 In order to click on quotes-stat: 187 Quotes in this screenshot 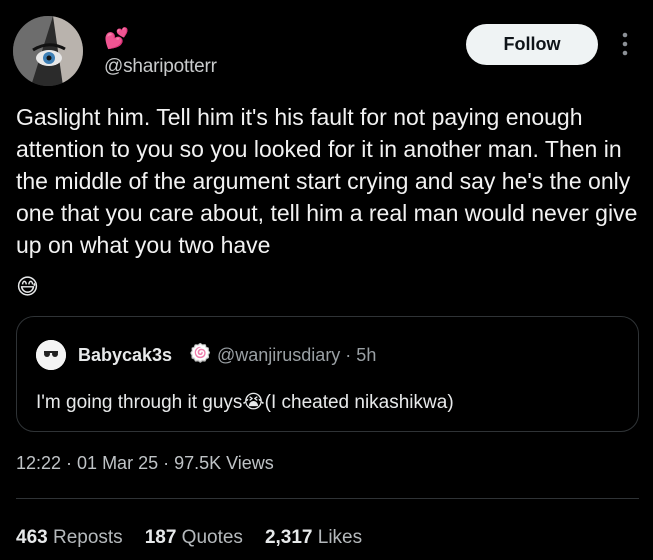, I will do `click(194, 538)`.